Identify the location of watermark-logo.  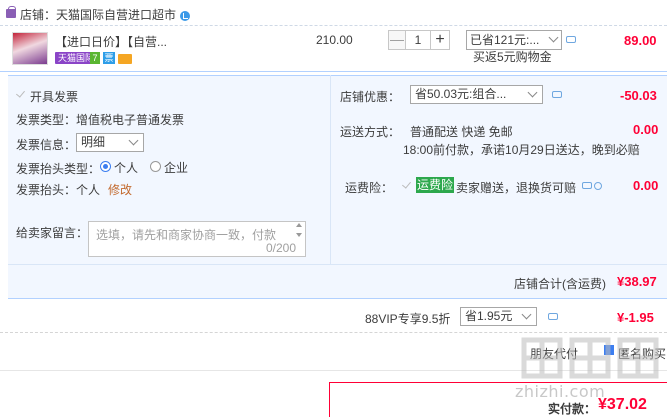
(590, 358).